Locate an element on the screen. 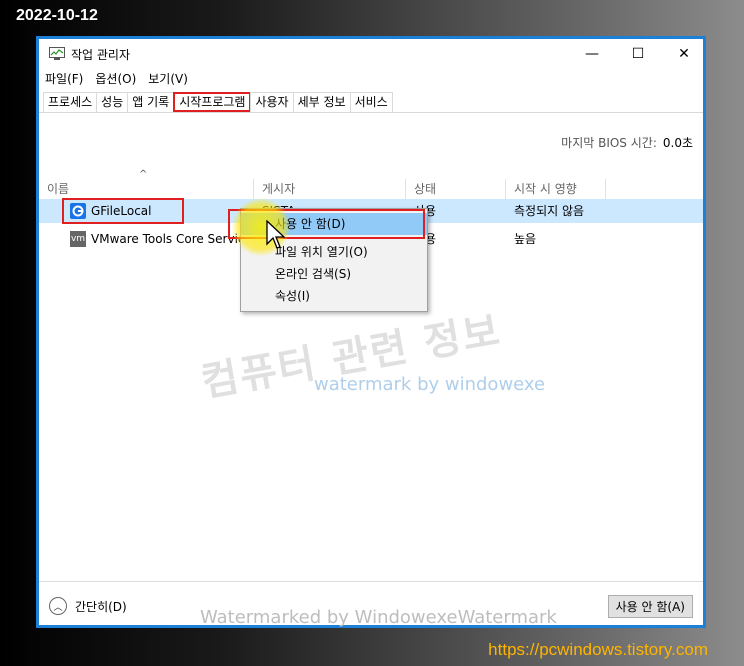 Image resolution: width=744 pixels, height=666 pixels. minimize-button: — is located at coordinates (592, 54).